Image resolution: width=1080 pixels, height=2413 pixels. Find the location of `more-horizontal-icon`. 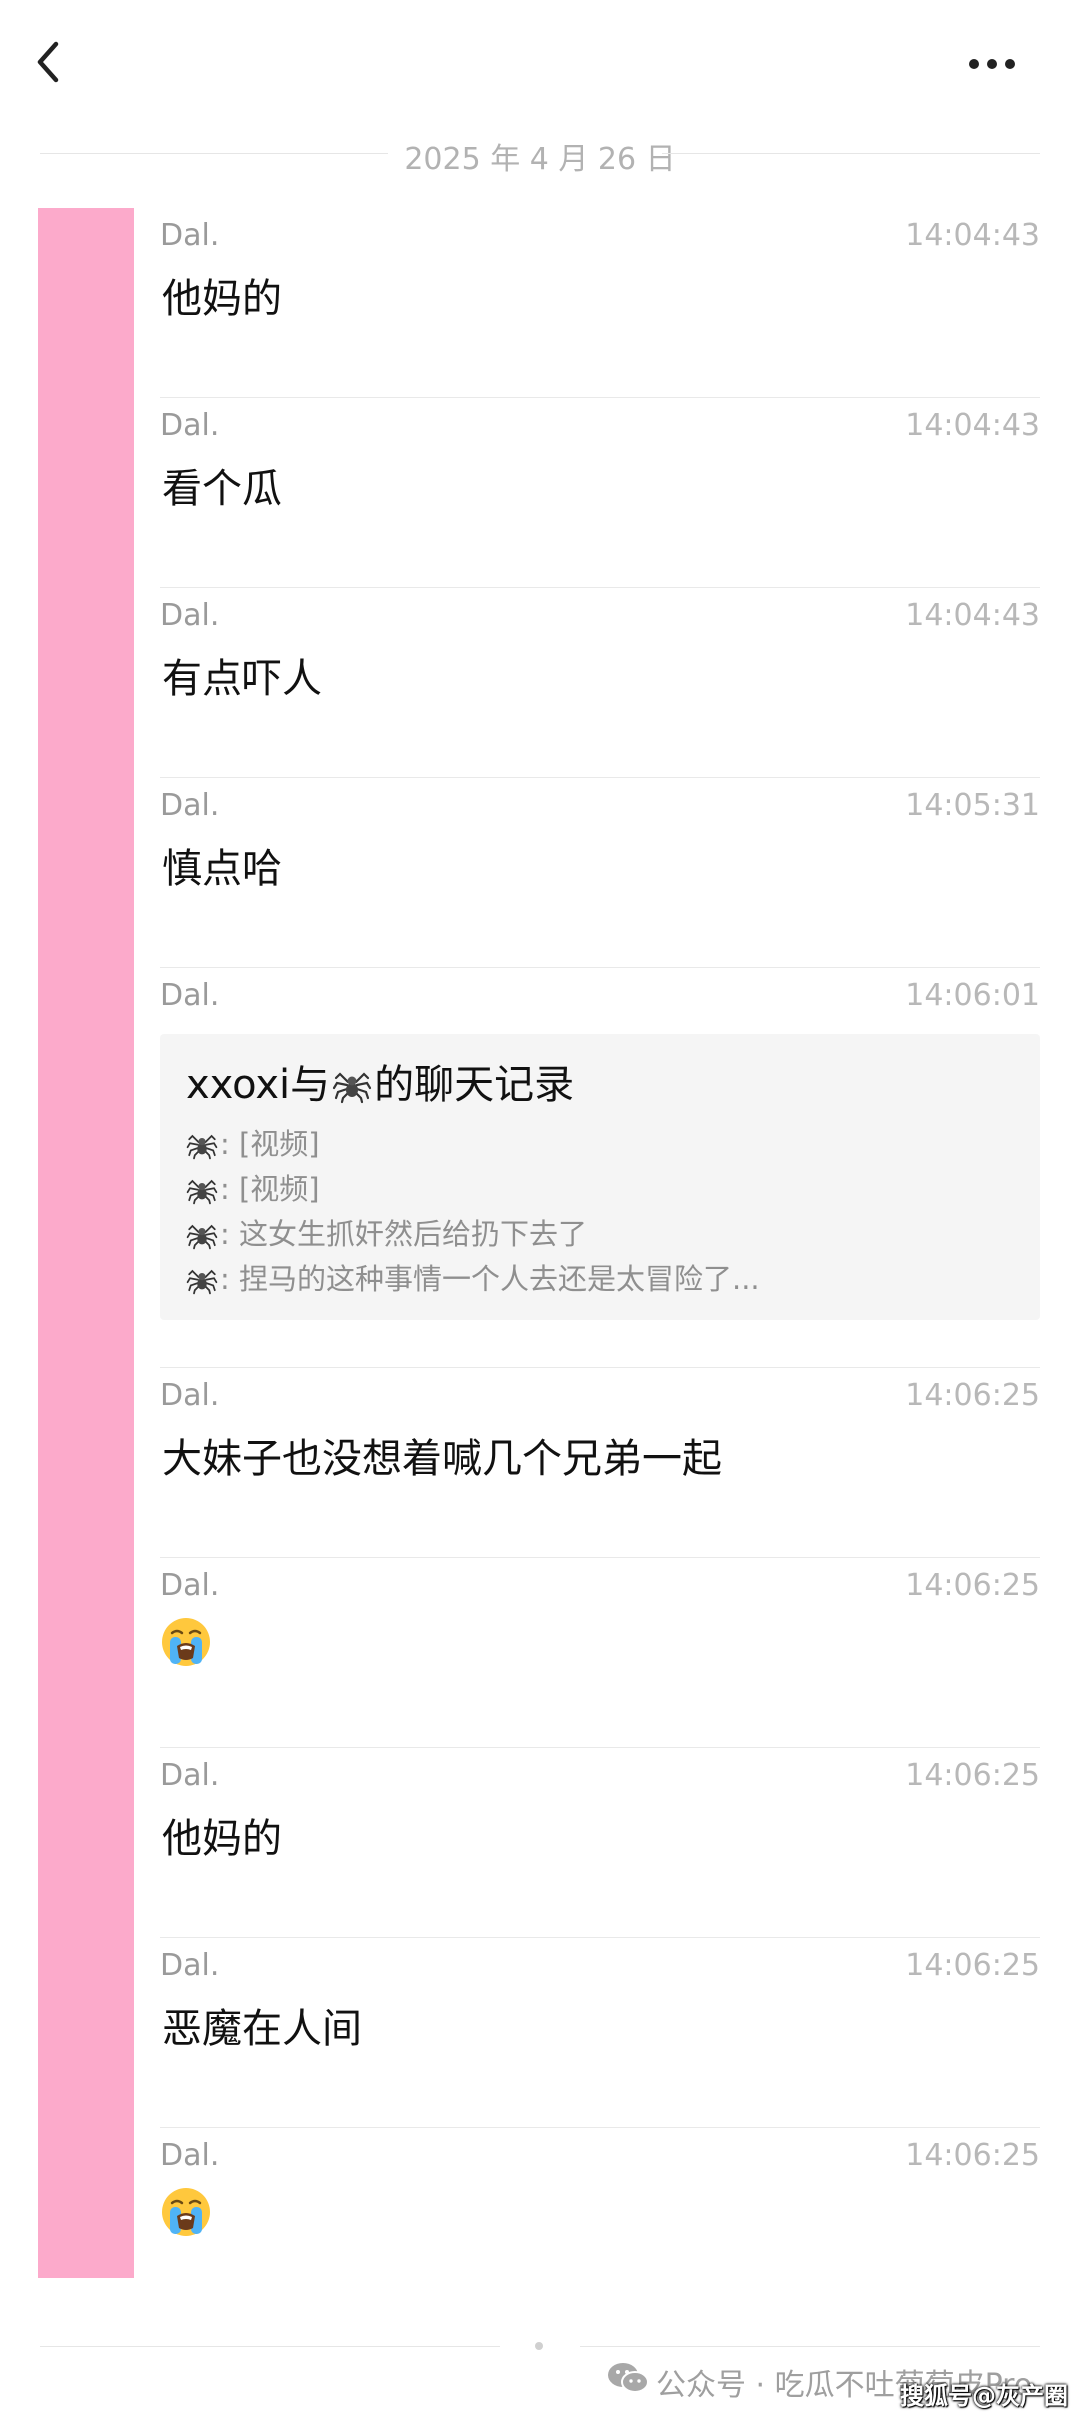

more-horizontal-icon is located at coordinates (992, 64).